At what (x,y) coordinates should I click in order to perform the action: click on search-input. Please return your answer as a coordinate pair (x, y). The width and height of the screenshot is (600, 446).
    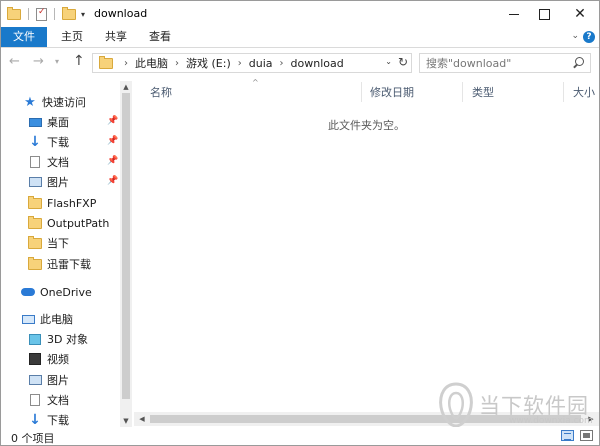
    Looking at the image, I should click on (496, 63).